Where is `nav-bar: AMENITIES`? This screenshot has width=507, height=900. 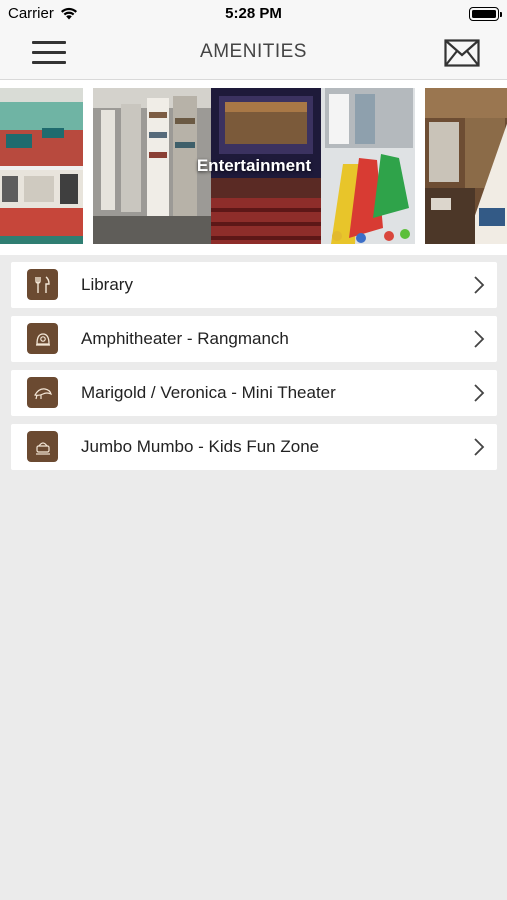
nav-bar: AMENITIES is located at coordinates (253, 54).